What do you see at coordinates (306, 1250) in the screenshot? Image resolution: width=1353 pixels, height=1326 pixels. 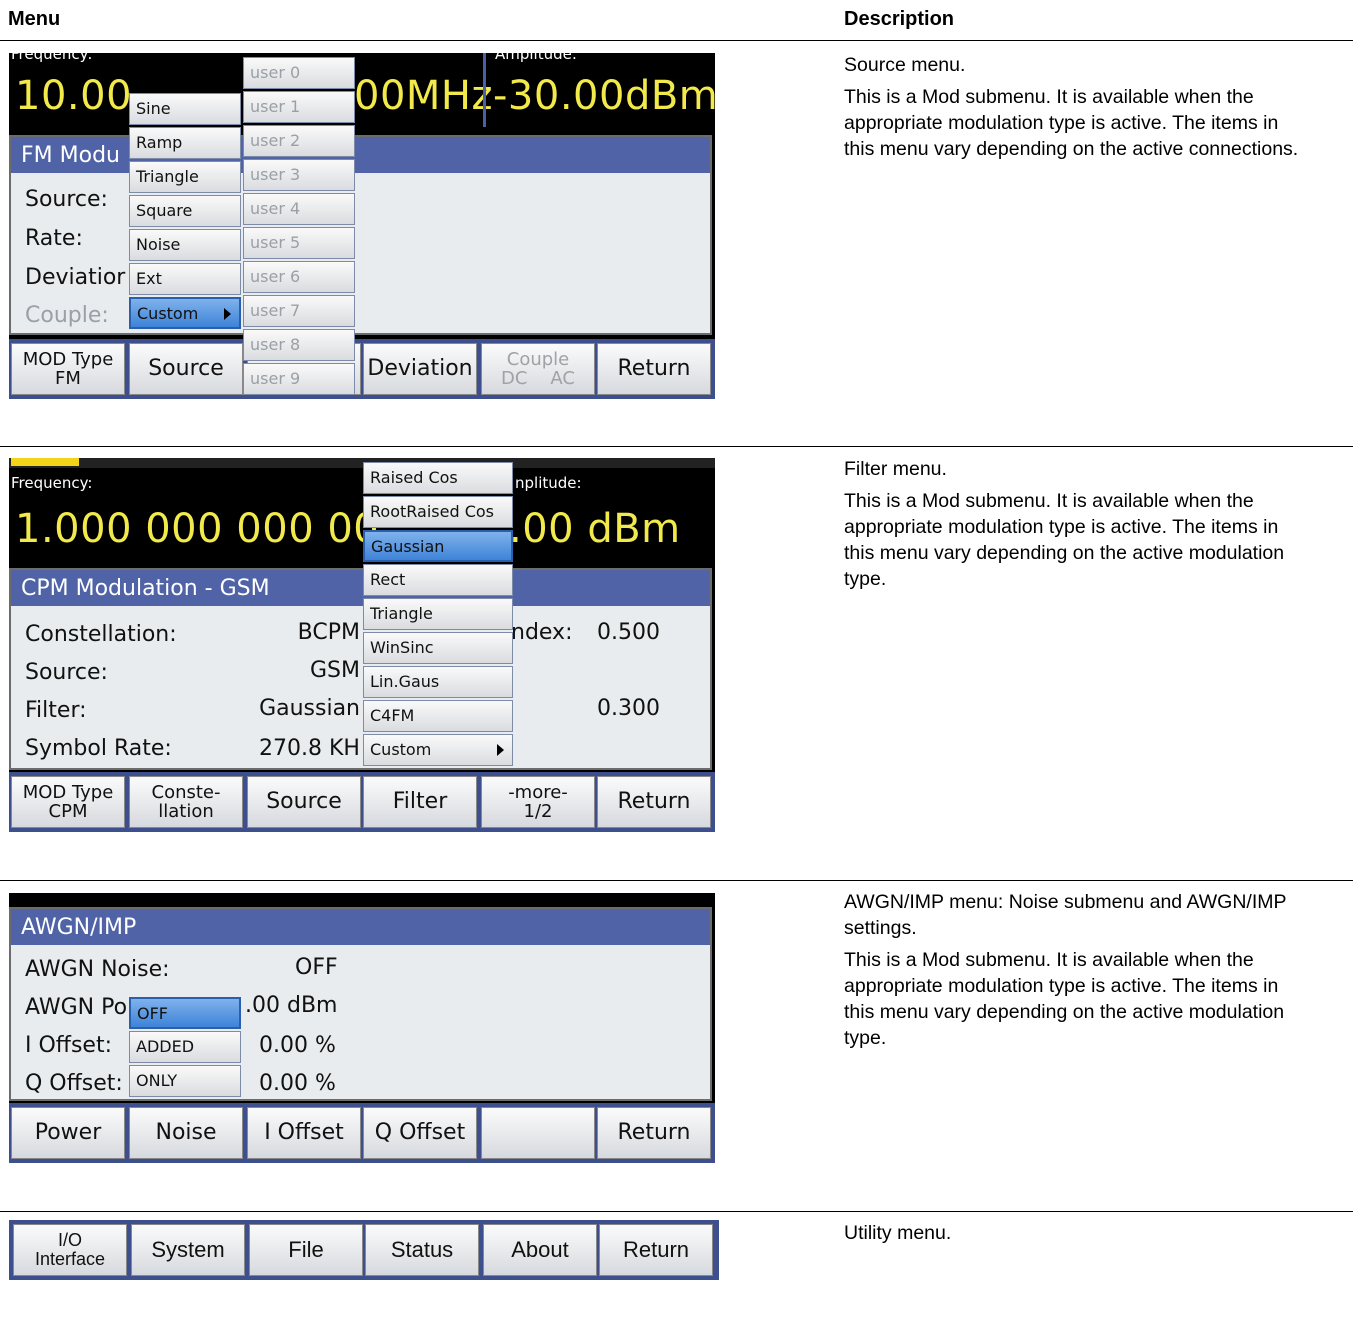 I see `file-softkey: File` at bounding box center [306, 1250].